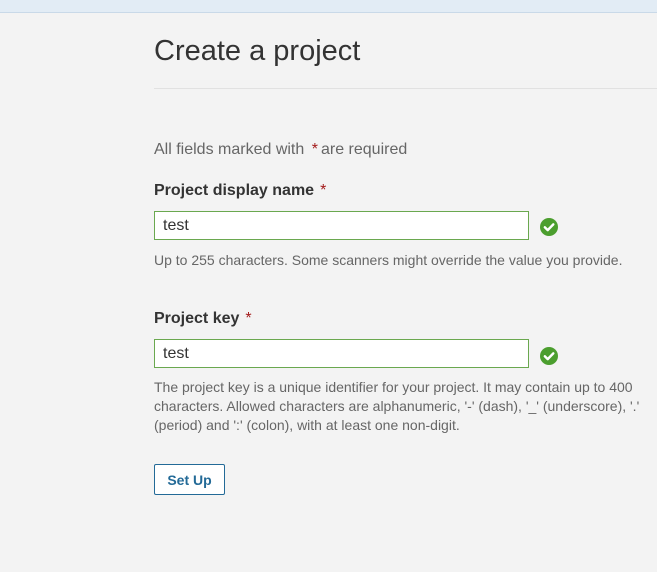 This screenshot has width=657, height=572. Describe the element at coordinates (341, 353) in the screenshot. I see `project-key-input` at that location.